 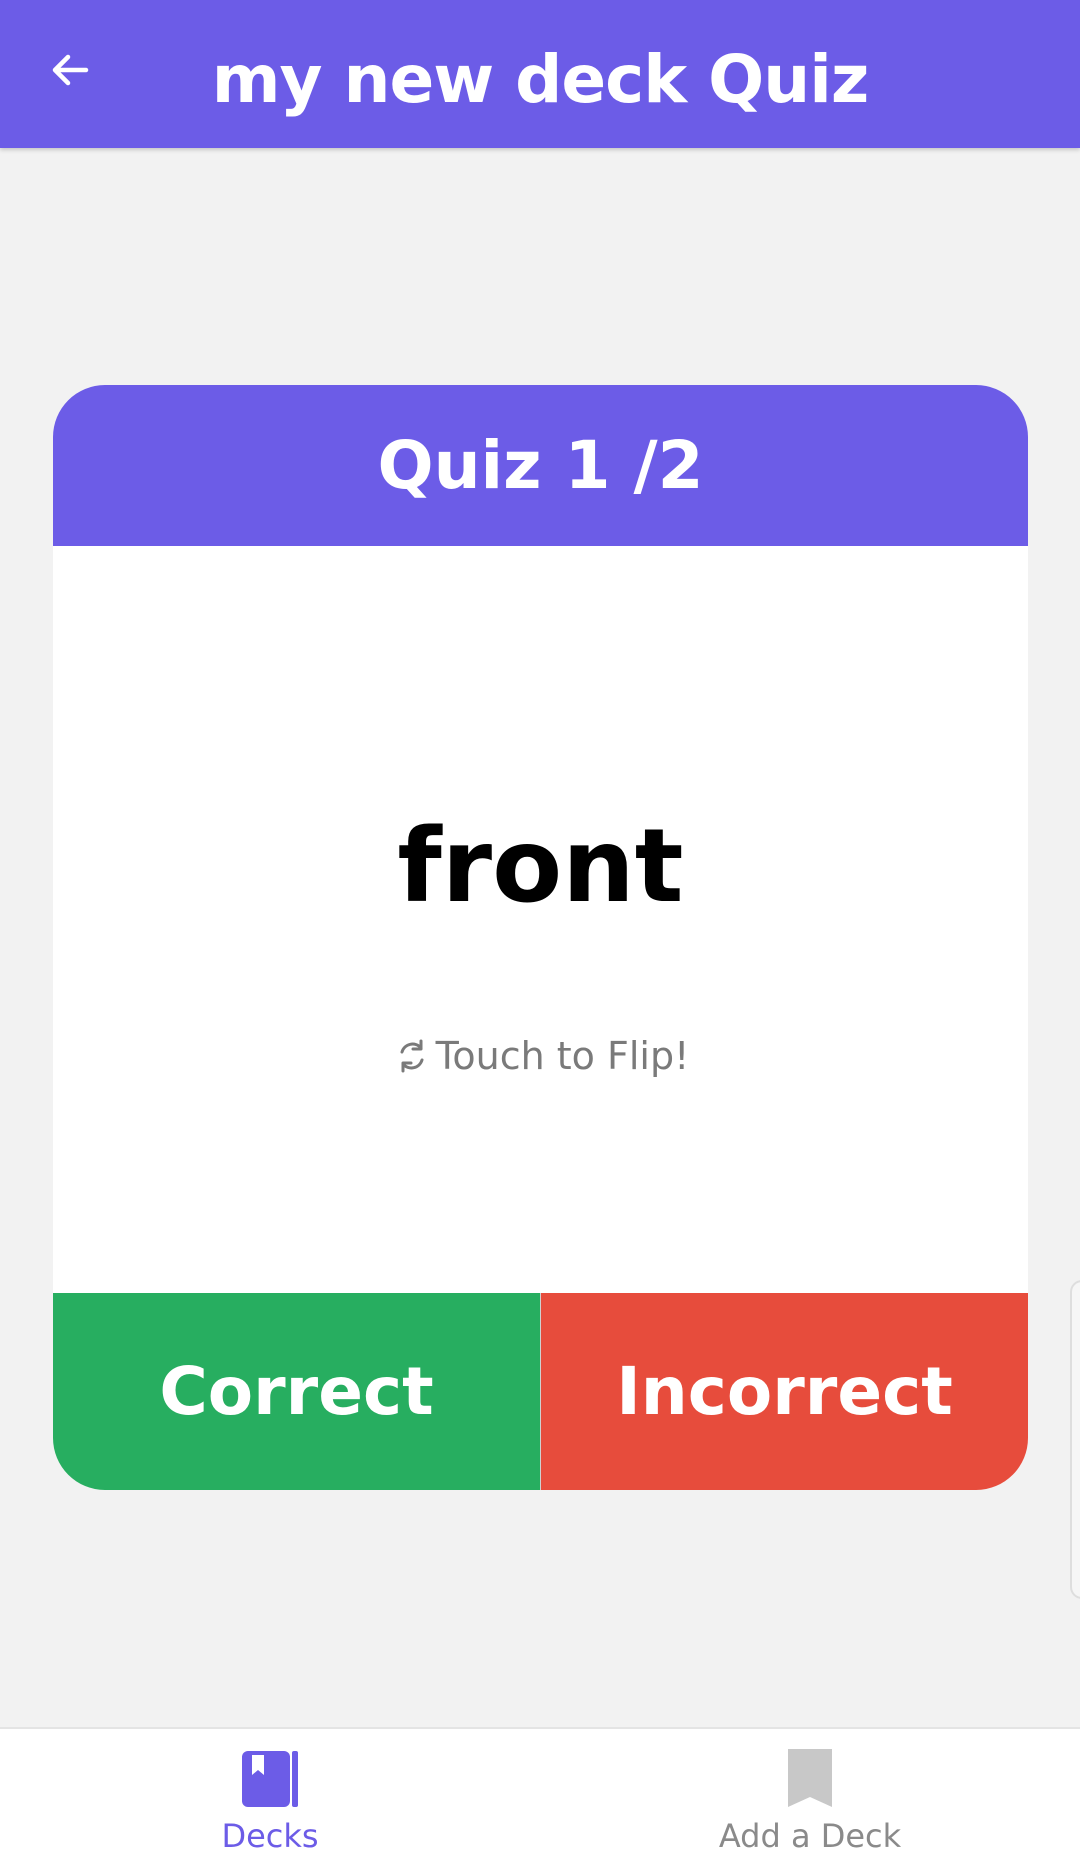 I want to click on scroll-edge-indicator, so click(x=1075, y=1439).